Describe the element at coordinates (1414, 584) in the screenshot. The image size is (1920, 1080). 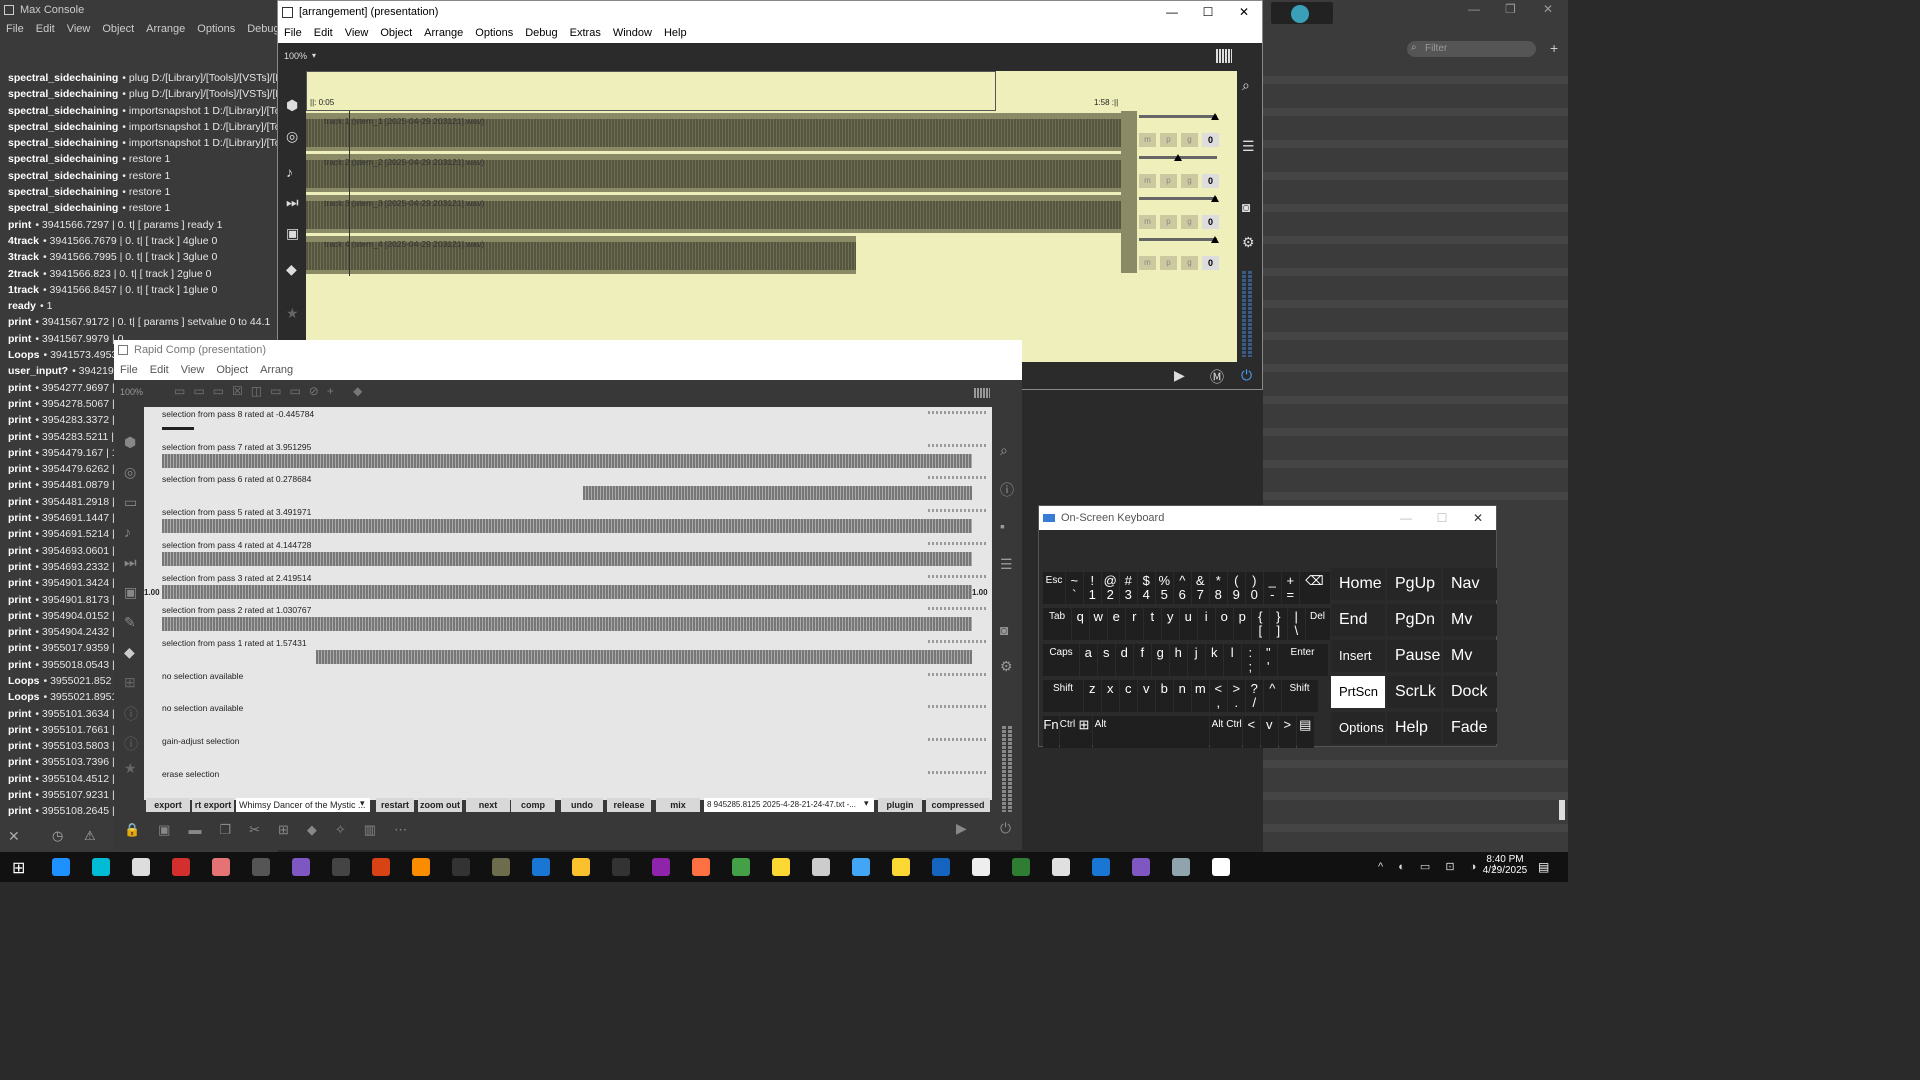
I see `key-pgup: PgUp` at that location.